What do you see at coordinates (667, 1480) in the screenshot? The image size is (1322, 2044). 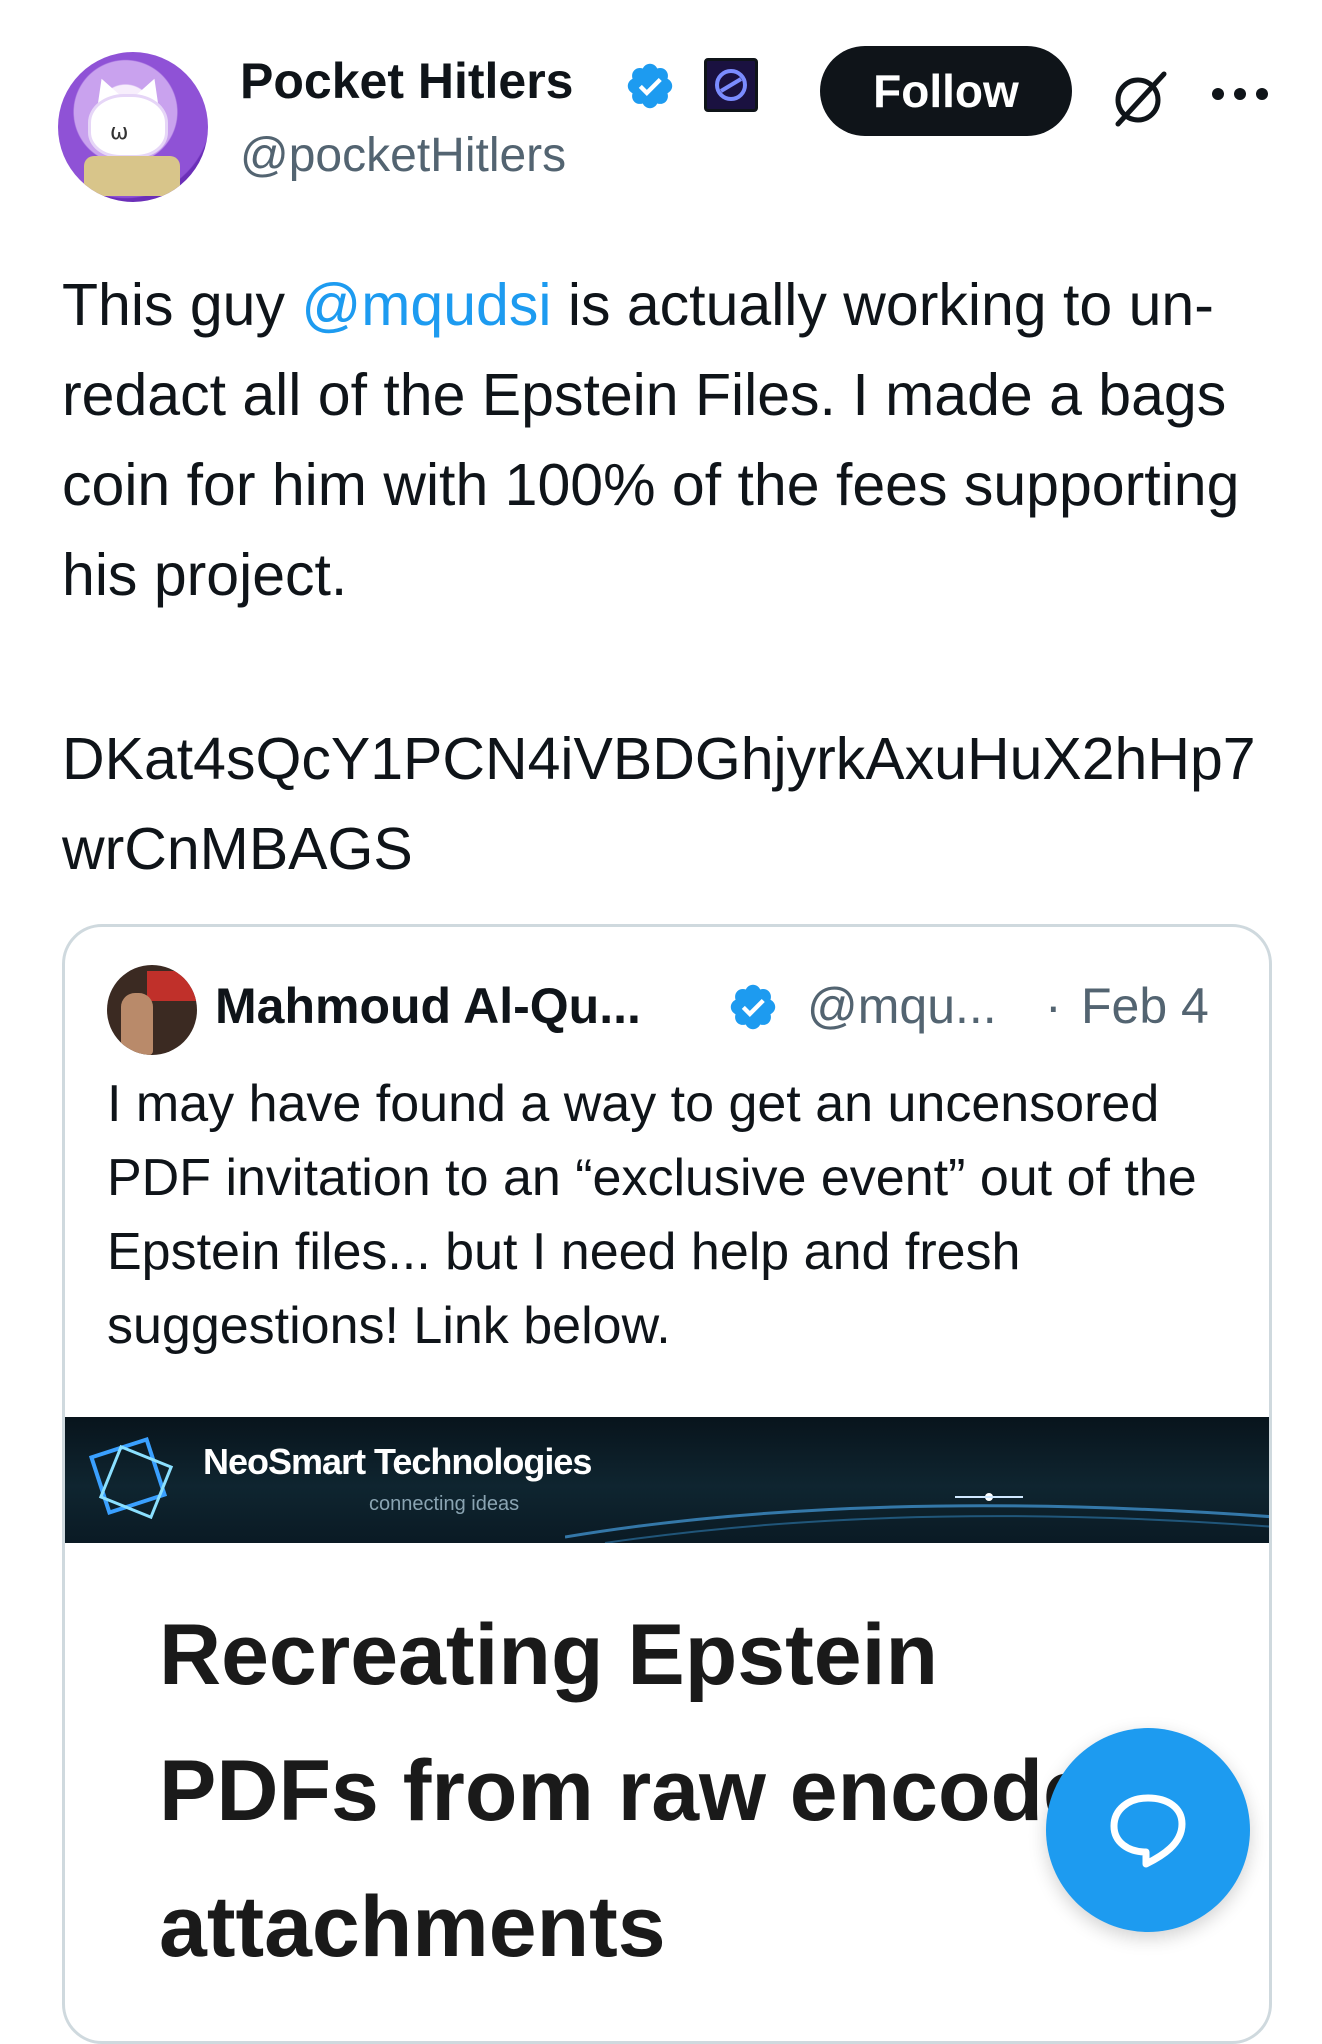 I see `link-card-banner: NeoSmart Technologies connecting ideas` at bounding box center [667, 1480].